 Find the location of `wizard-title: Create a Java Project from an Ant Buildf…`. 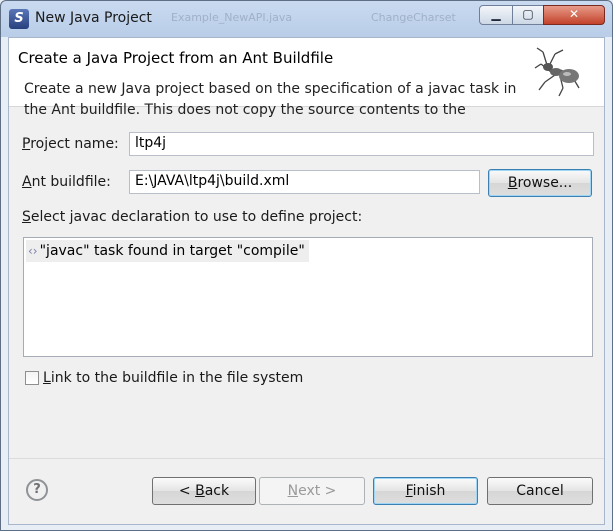

wizard-title: Create a Java Project from an Ant Buildf… is located at coordinates (176, 58).